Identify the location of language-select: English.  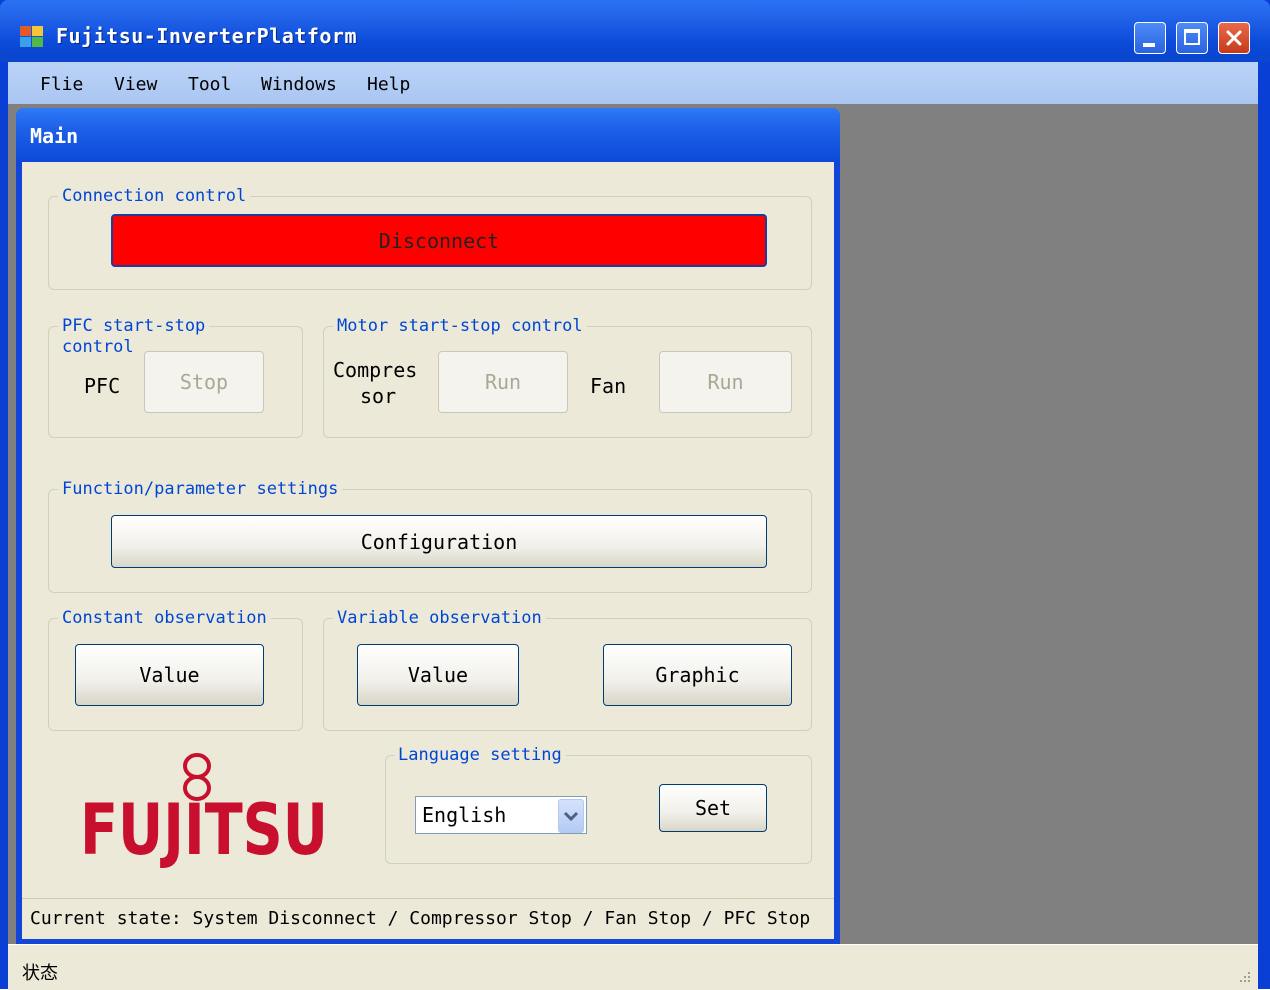
(501, 815).